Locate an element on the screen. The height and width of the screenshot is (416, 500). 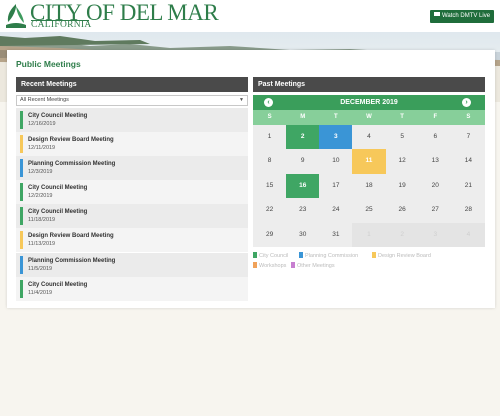
calendar-day: 30 is located at coordinates (302, 235).